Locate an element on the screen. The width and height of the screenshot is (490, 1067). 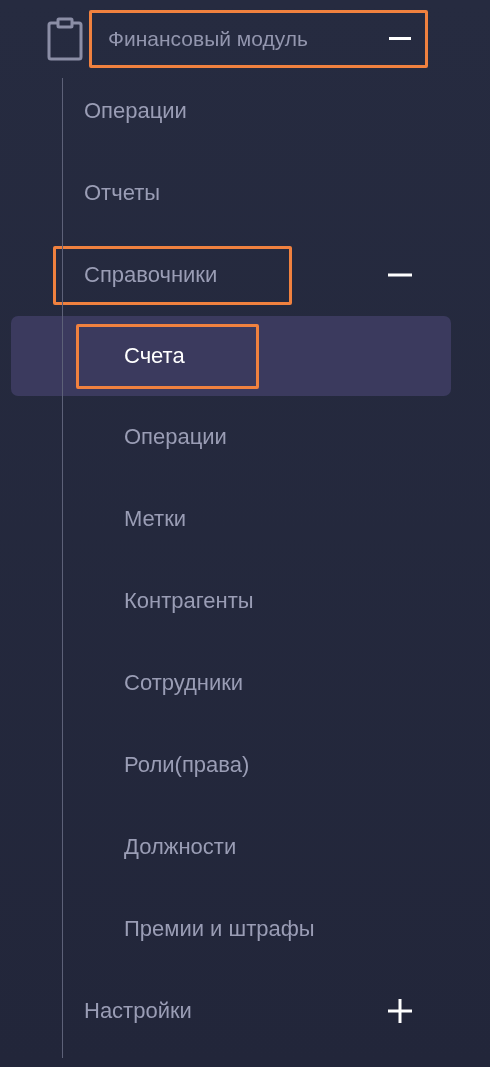
menu-item: Настройки is located at coordinates (138, 1011).